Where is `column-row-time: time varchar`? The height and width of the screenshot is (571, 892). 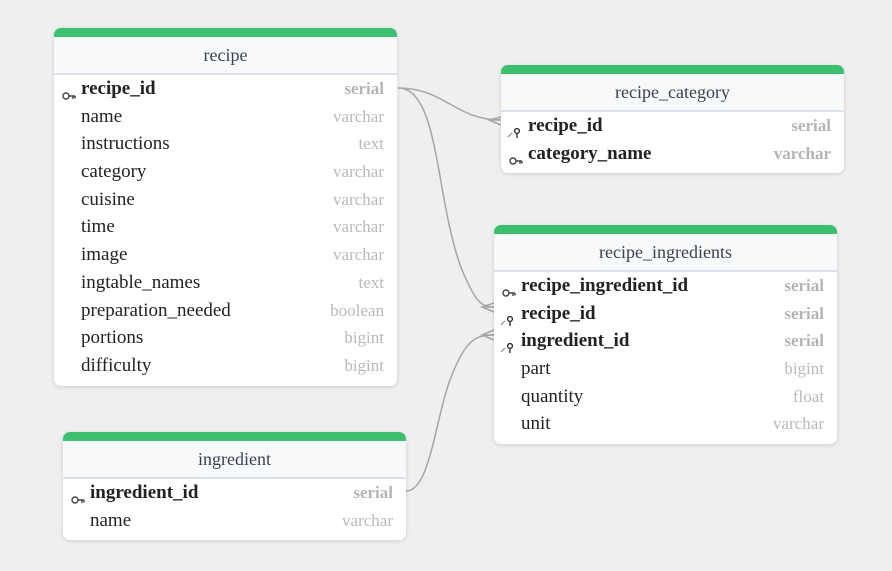 column-row-time: time varchar is located at coordinates (225, 227).